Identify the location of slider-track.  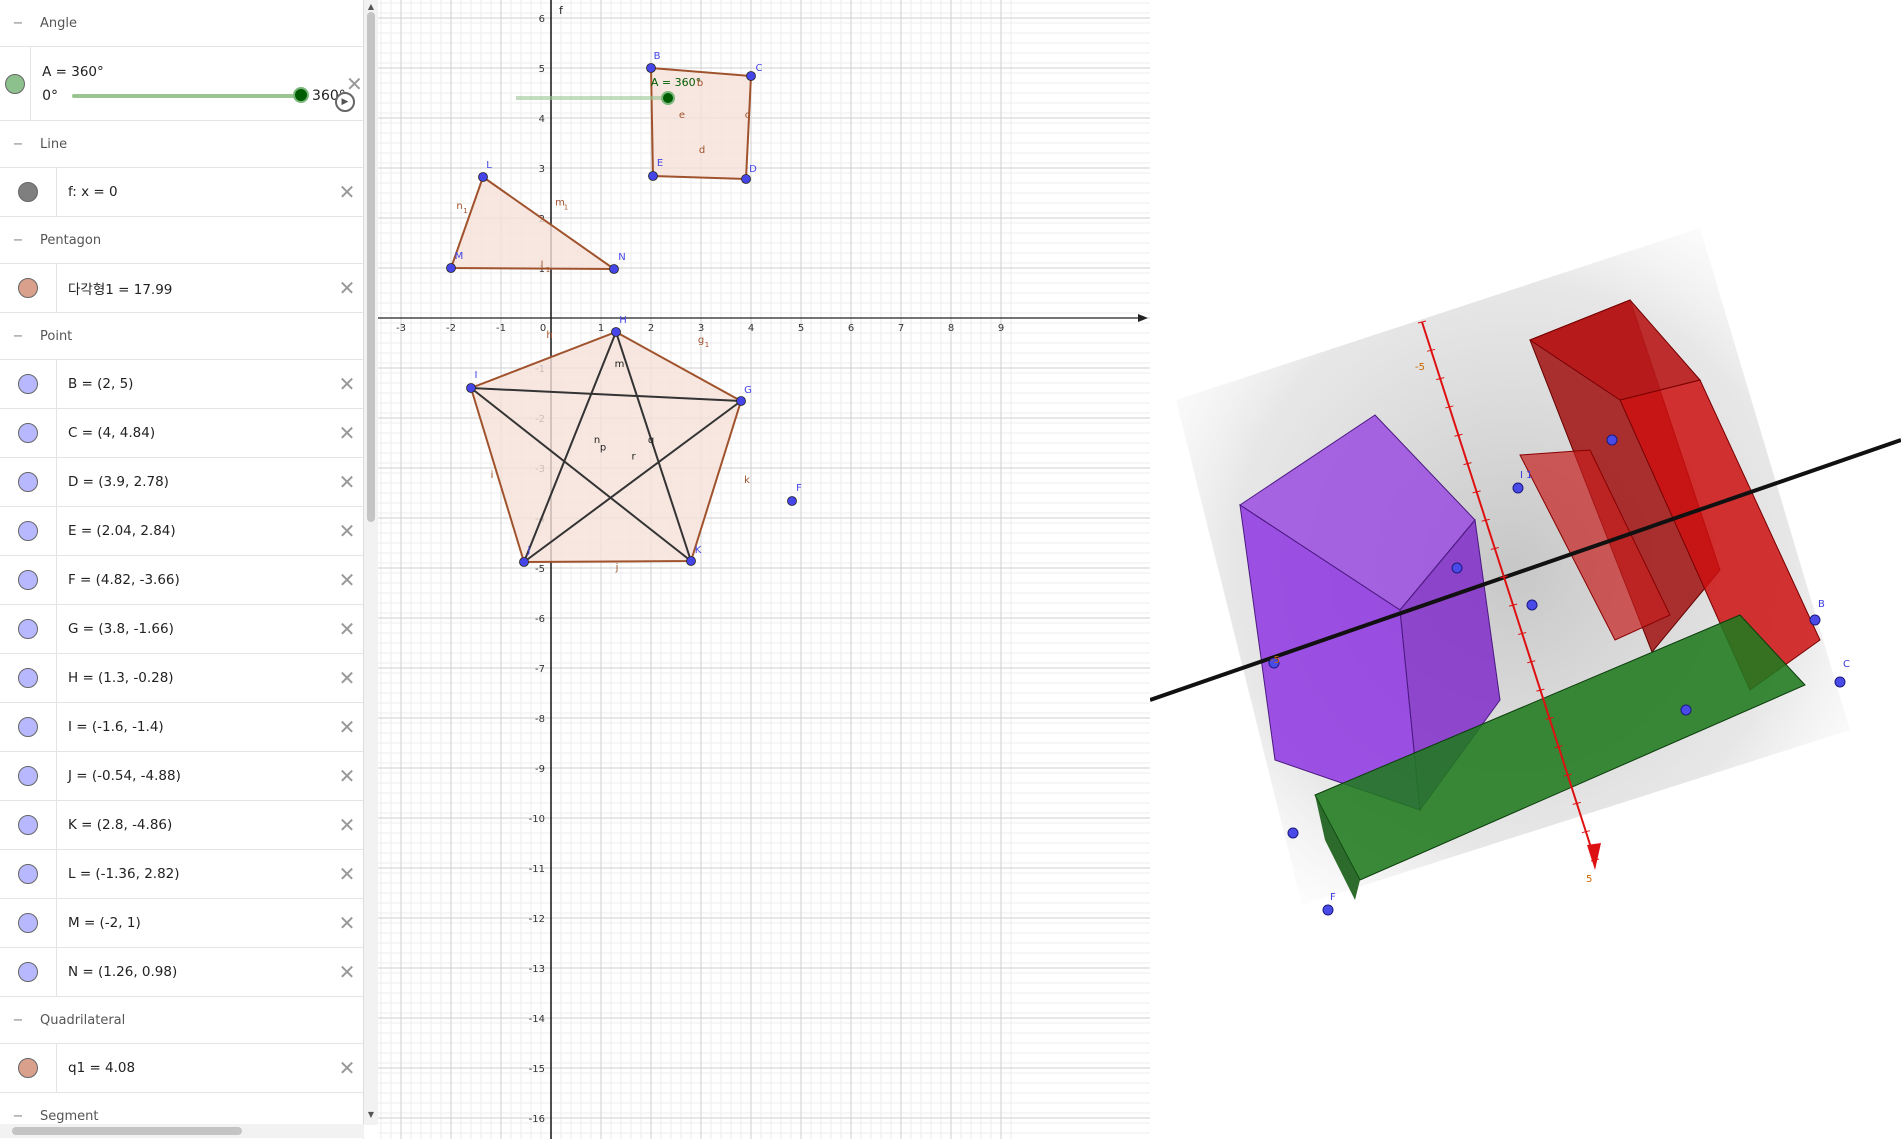
(191, 94).